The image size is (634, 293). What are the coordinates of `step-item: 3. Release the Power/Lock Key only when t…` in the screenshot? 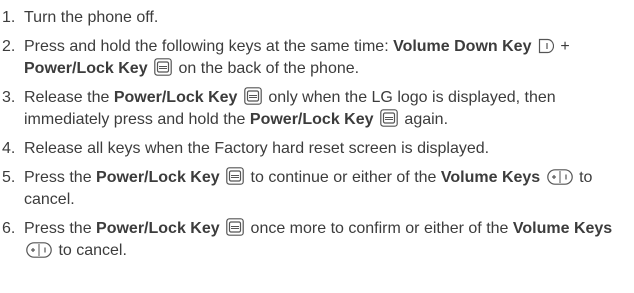 It's located at (318, 109).